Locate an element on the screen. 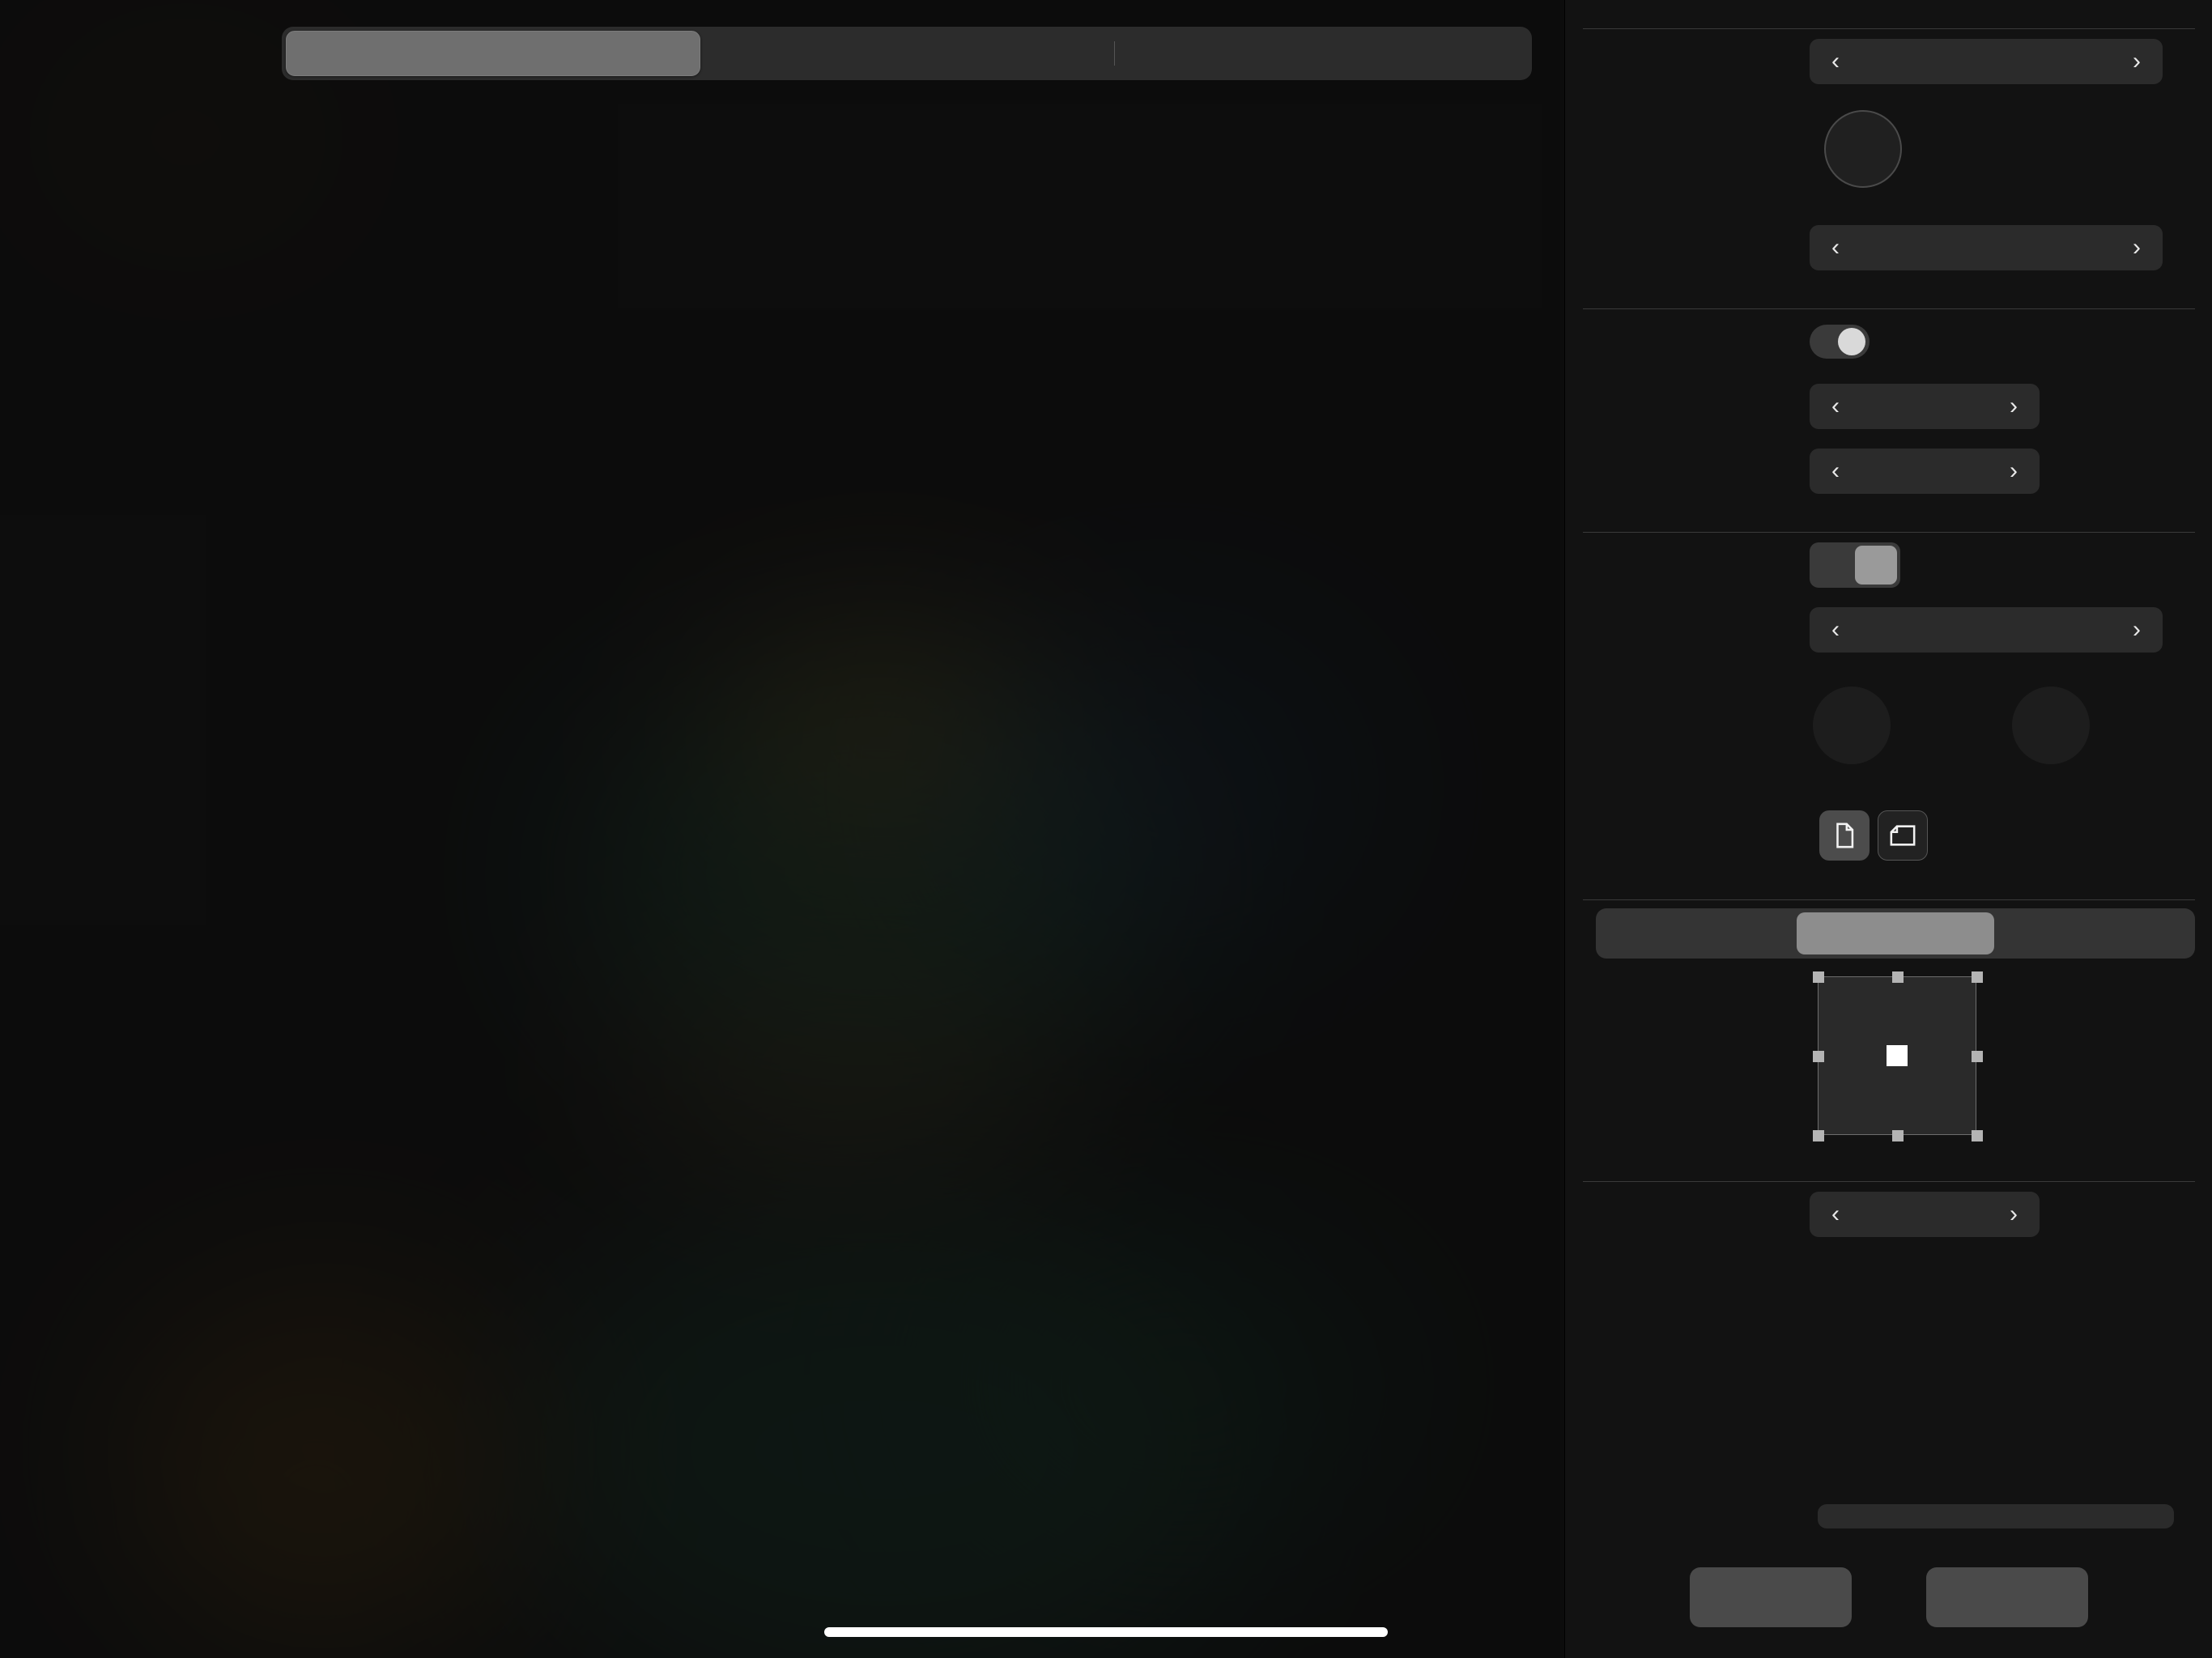 This screenshot has height=1658, width=2212. tab-whole-document is located at coordinates (493, 53).